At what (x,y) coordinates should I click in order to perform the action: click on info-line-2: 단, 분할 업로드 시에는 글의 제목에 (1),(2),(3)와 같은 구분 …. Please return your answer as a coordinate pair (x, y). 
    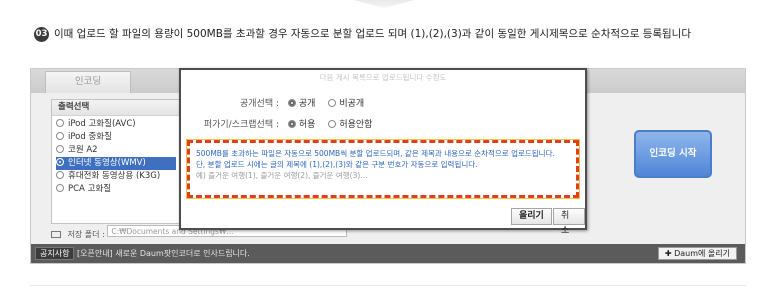
    Looking at the image, I should click on (337, 164).